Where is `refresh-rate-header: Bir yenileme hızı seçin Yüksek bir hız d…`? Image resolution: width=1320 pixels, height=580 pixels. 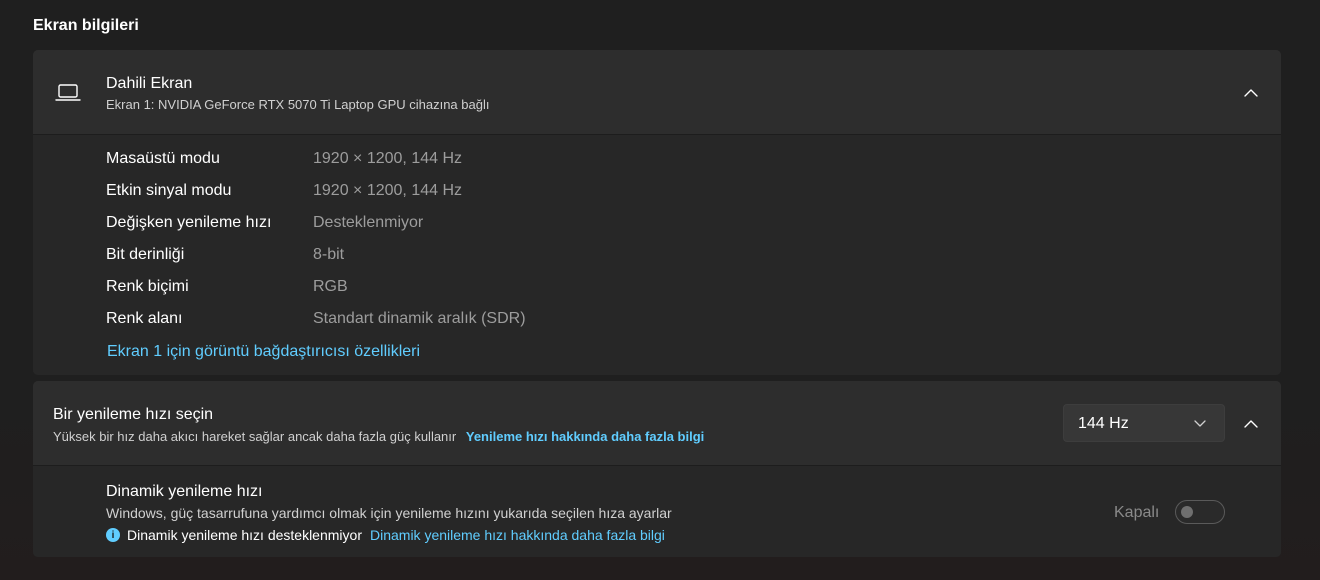 refresh-rate-header: Bir yenileme hızı seçin Yüksek bir hız d… is located at coordinates (657, 423).